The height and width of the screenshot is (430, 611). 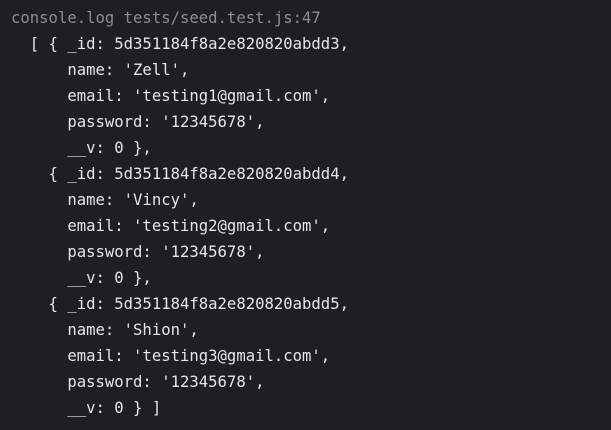 I want to click on output-line: __v: 0 } ], so click(x=86, y=408).